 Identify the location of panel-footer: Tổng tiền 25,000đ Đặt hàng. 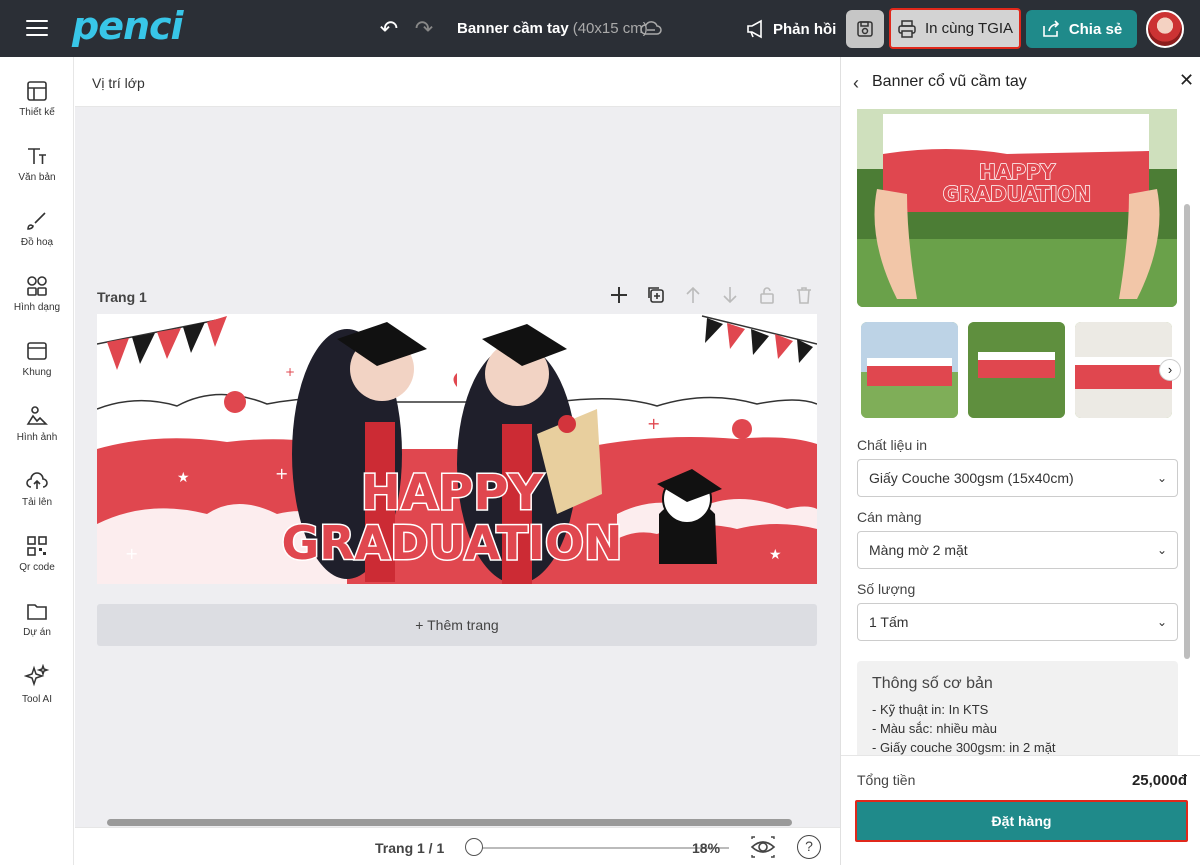
(1020, 810).